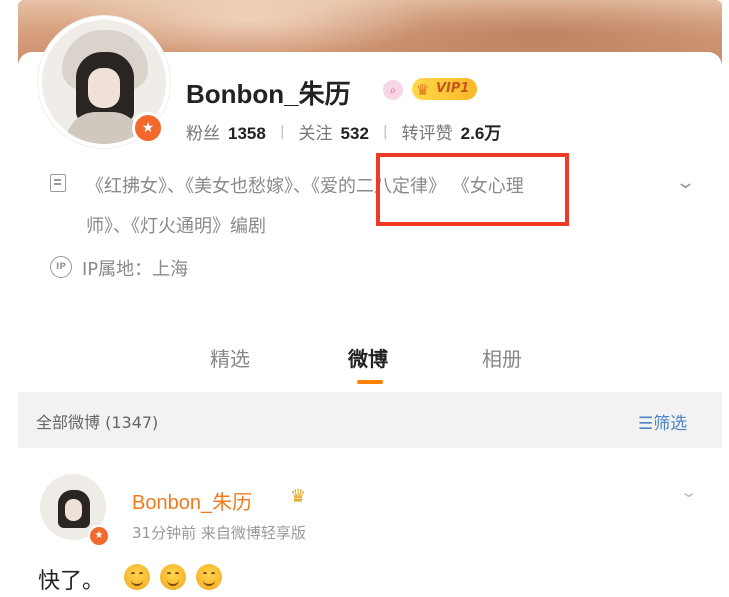  I want to click on post-menu-chevron-icon: ⌄, so click(688, 491).